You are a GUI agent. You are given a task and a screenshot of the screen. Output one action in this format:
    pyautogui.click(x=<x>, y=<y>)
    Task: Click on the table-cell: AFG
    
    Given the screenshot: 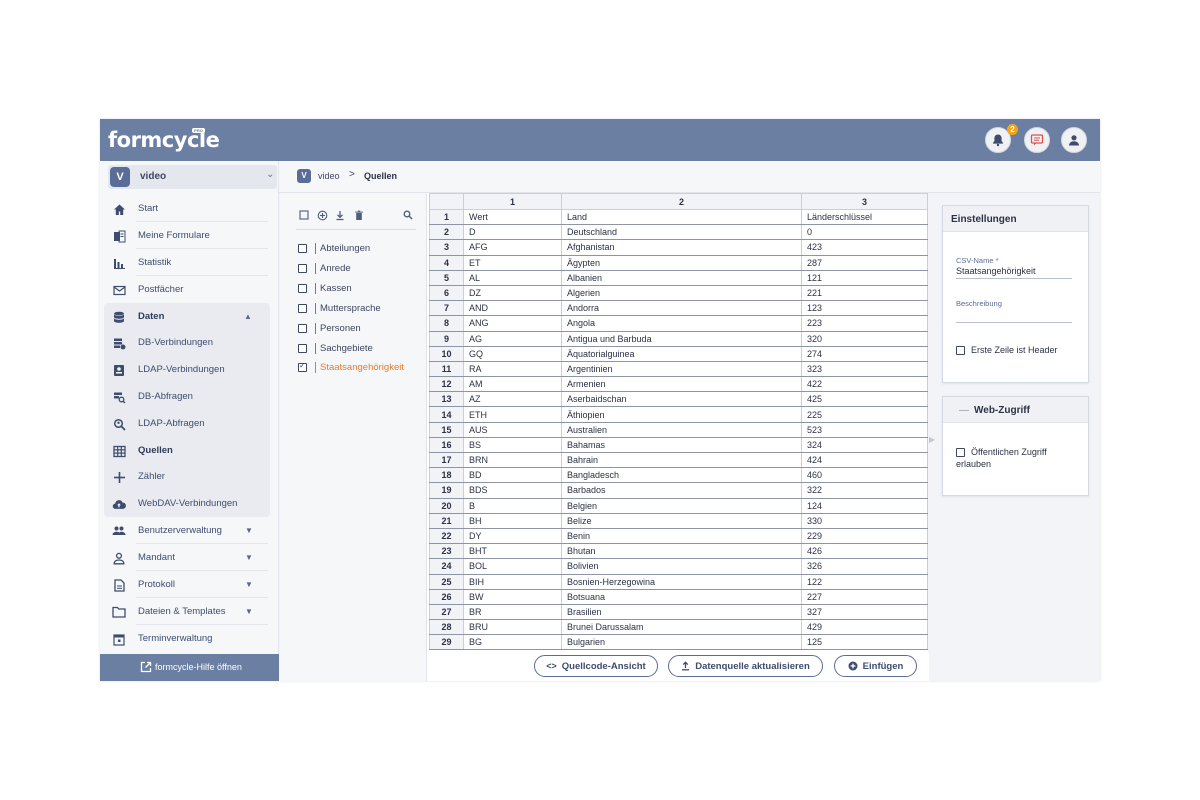 What is the action you would take?
    pyautogui.click(x=512, y=247)
    